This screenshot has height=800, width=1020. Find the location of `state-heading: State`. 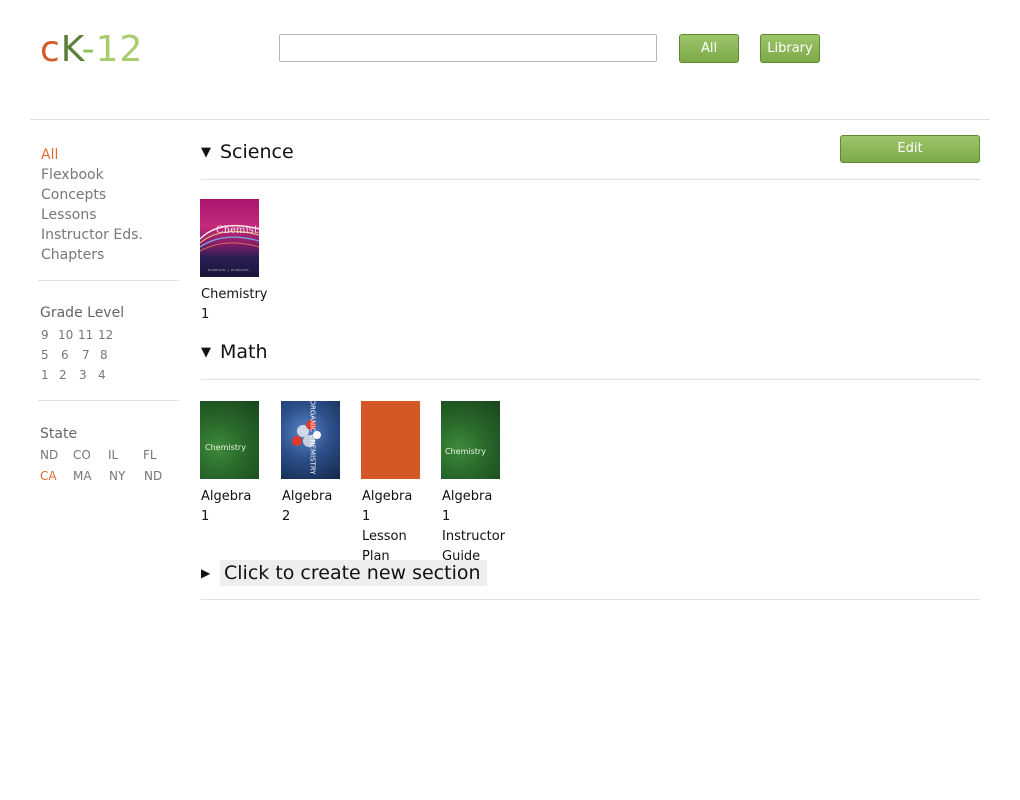

state-heading: State is located at coordinates (59, 434).